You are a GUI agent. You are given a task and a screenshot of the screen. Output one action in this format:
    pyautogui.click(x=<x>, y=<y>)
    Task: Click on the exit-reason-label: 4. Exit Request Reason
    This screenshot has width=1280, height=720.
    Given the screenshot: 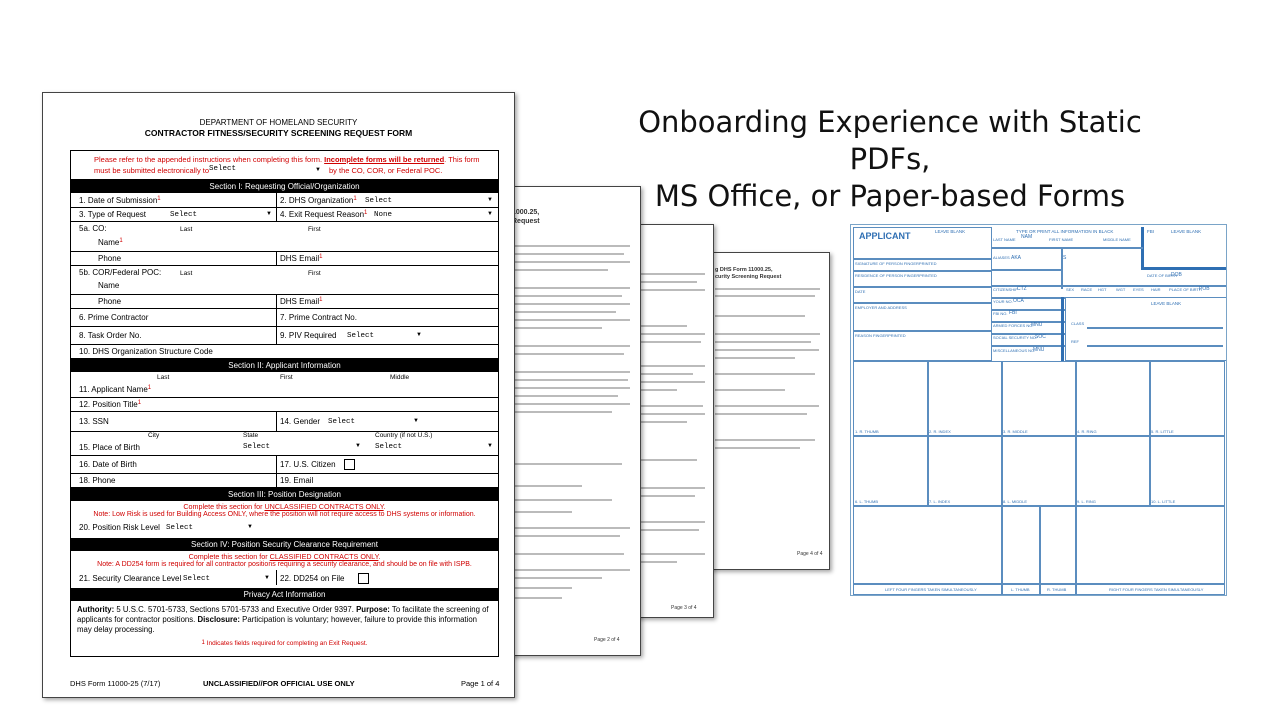 What is the action you would take?
    pyautogui.click(x=322, y=214)
    